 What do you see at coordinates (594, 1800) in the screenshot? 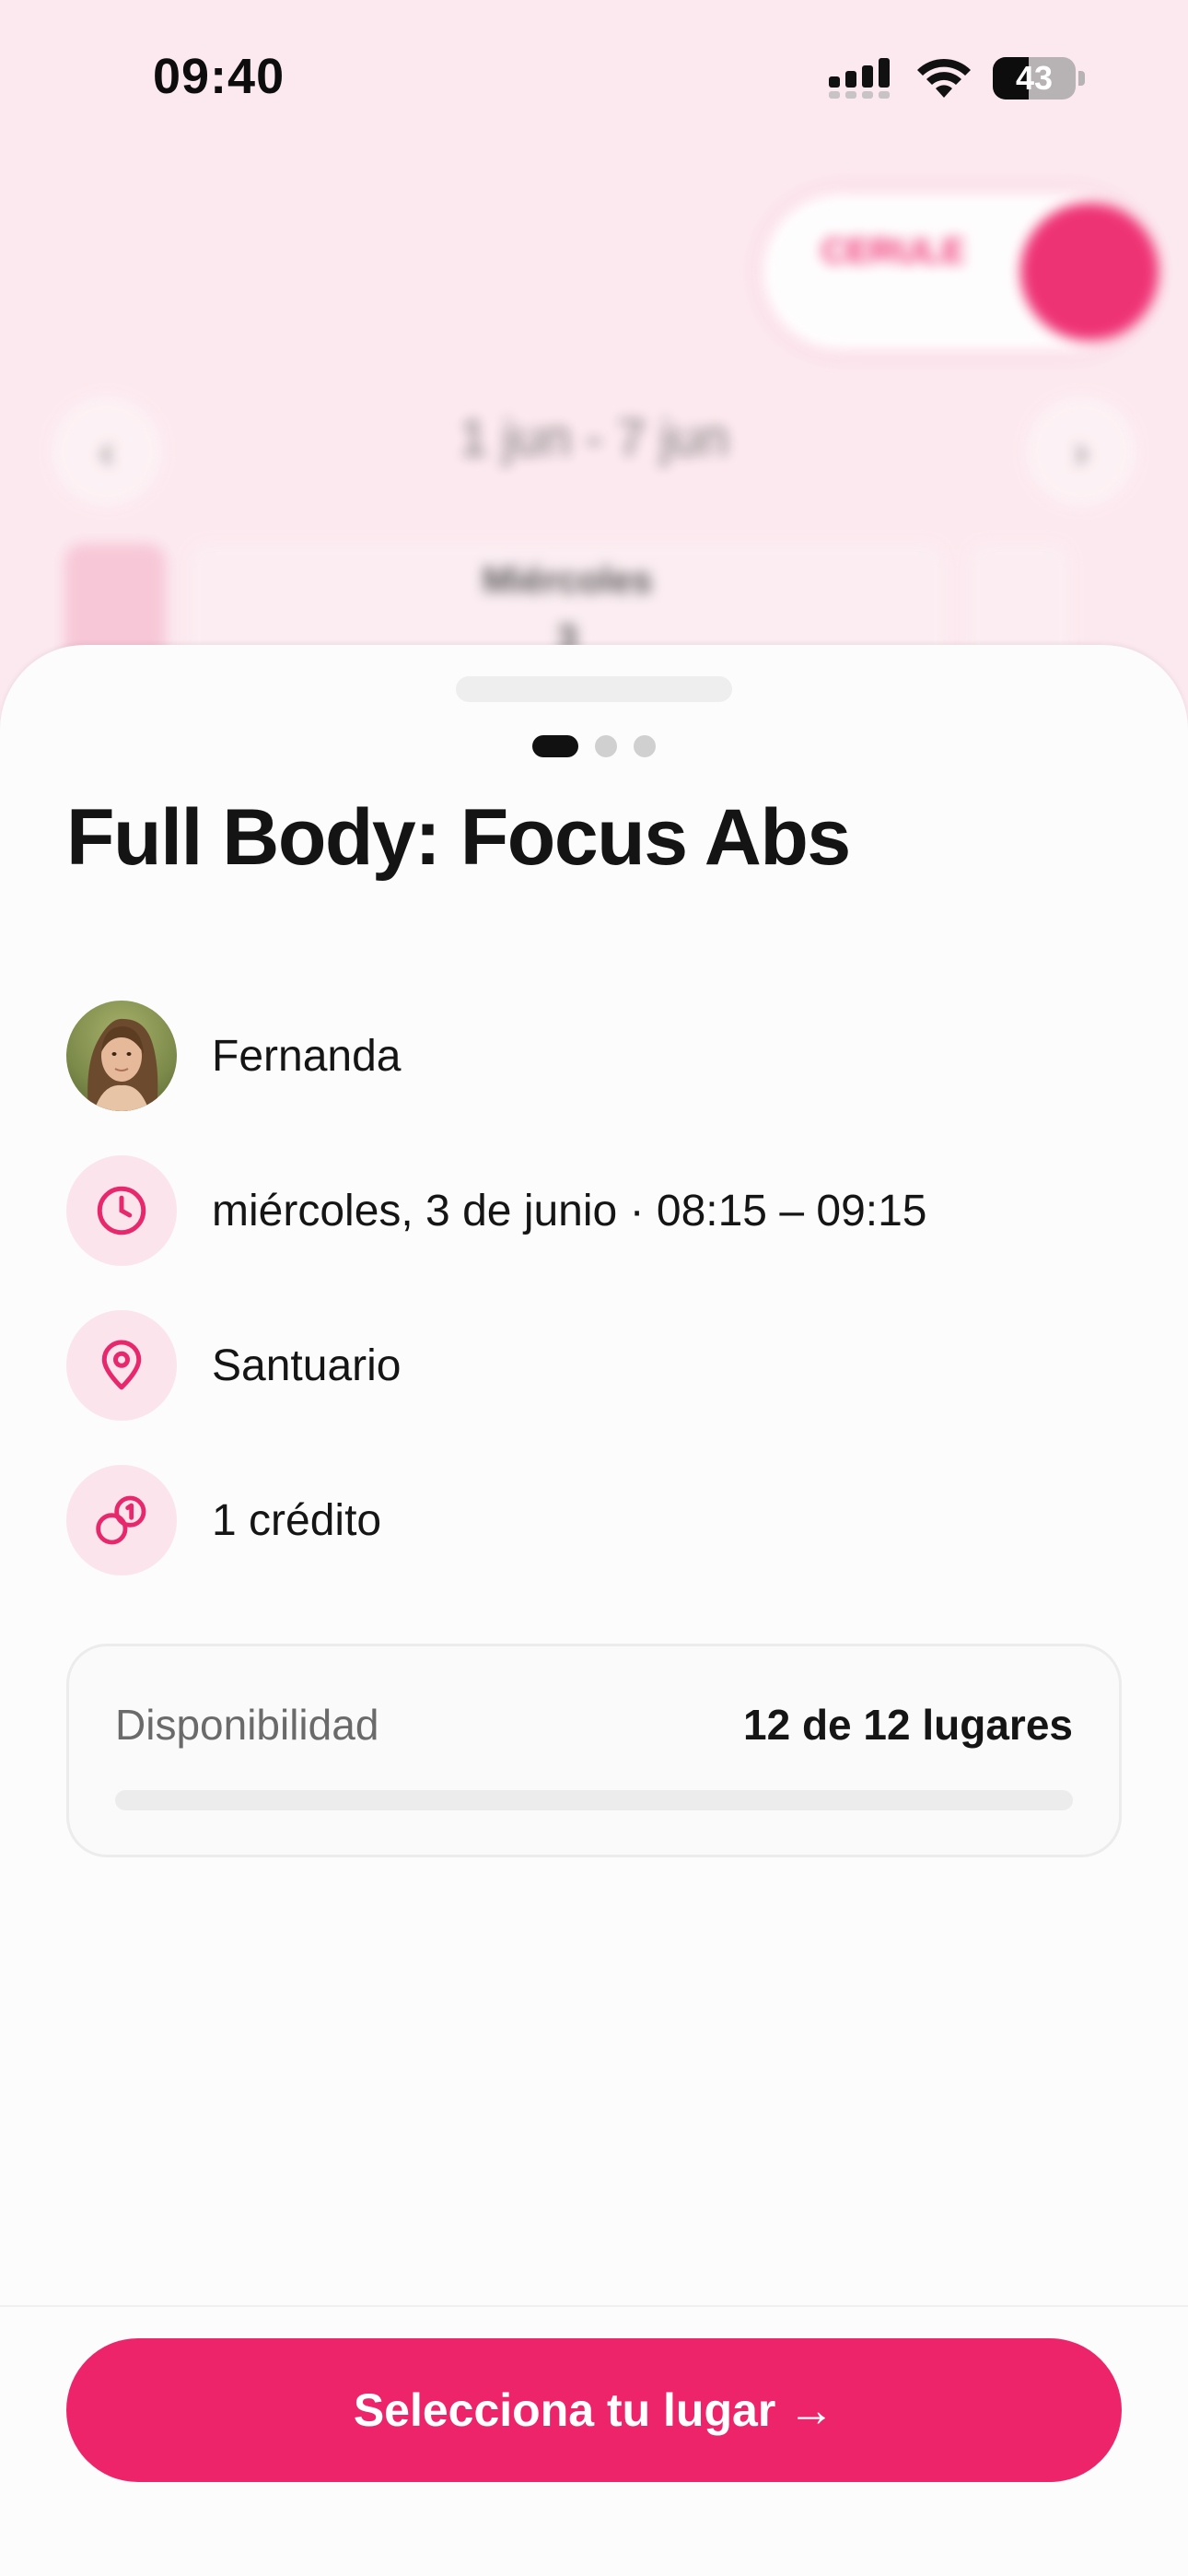
I see `availability-progress-bar` at bounding box center [594, 1800].